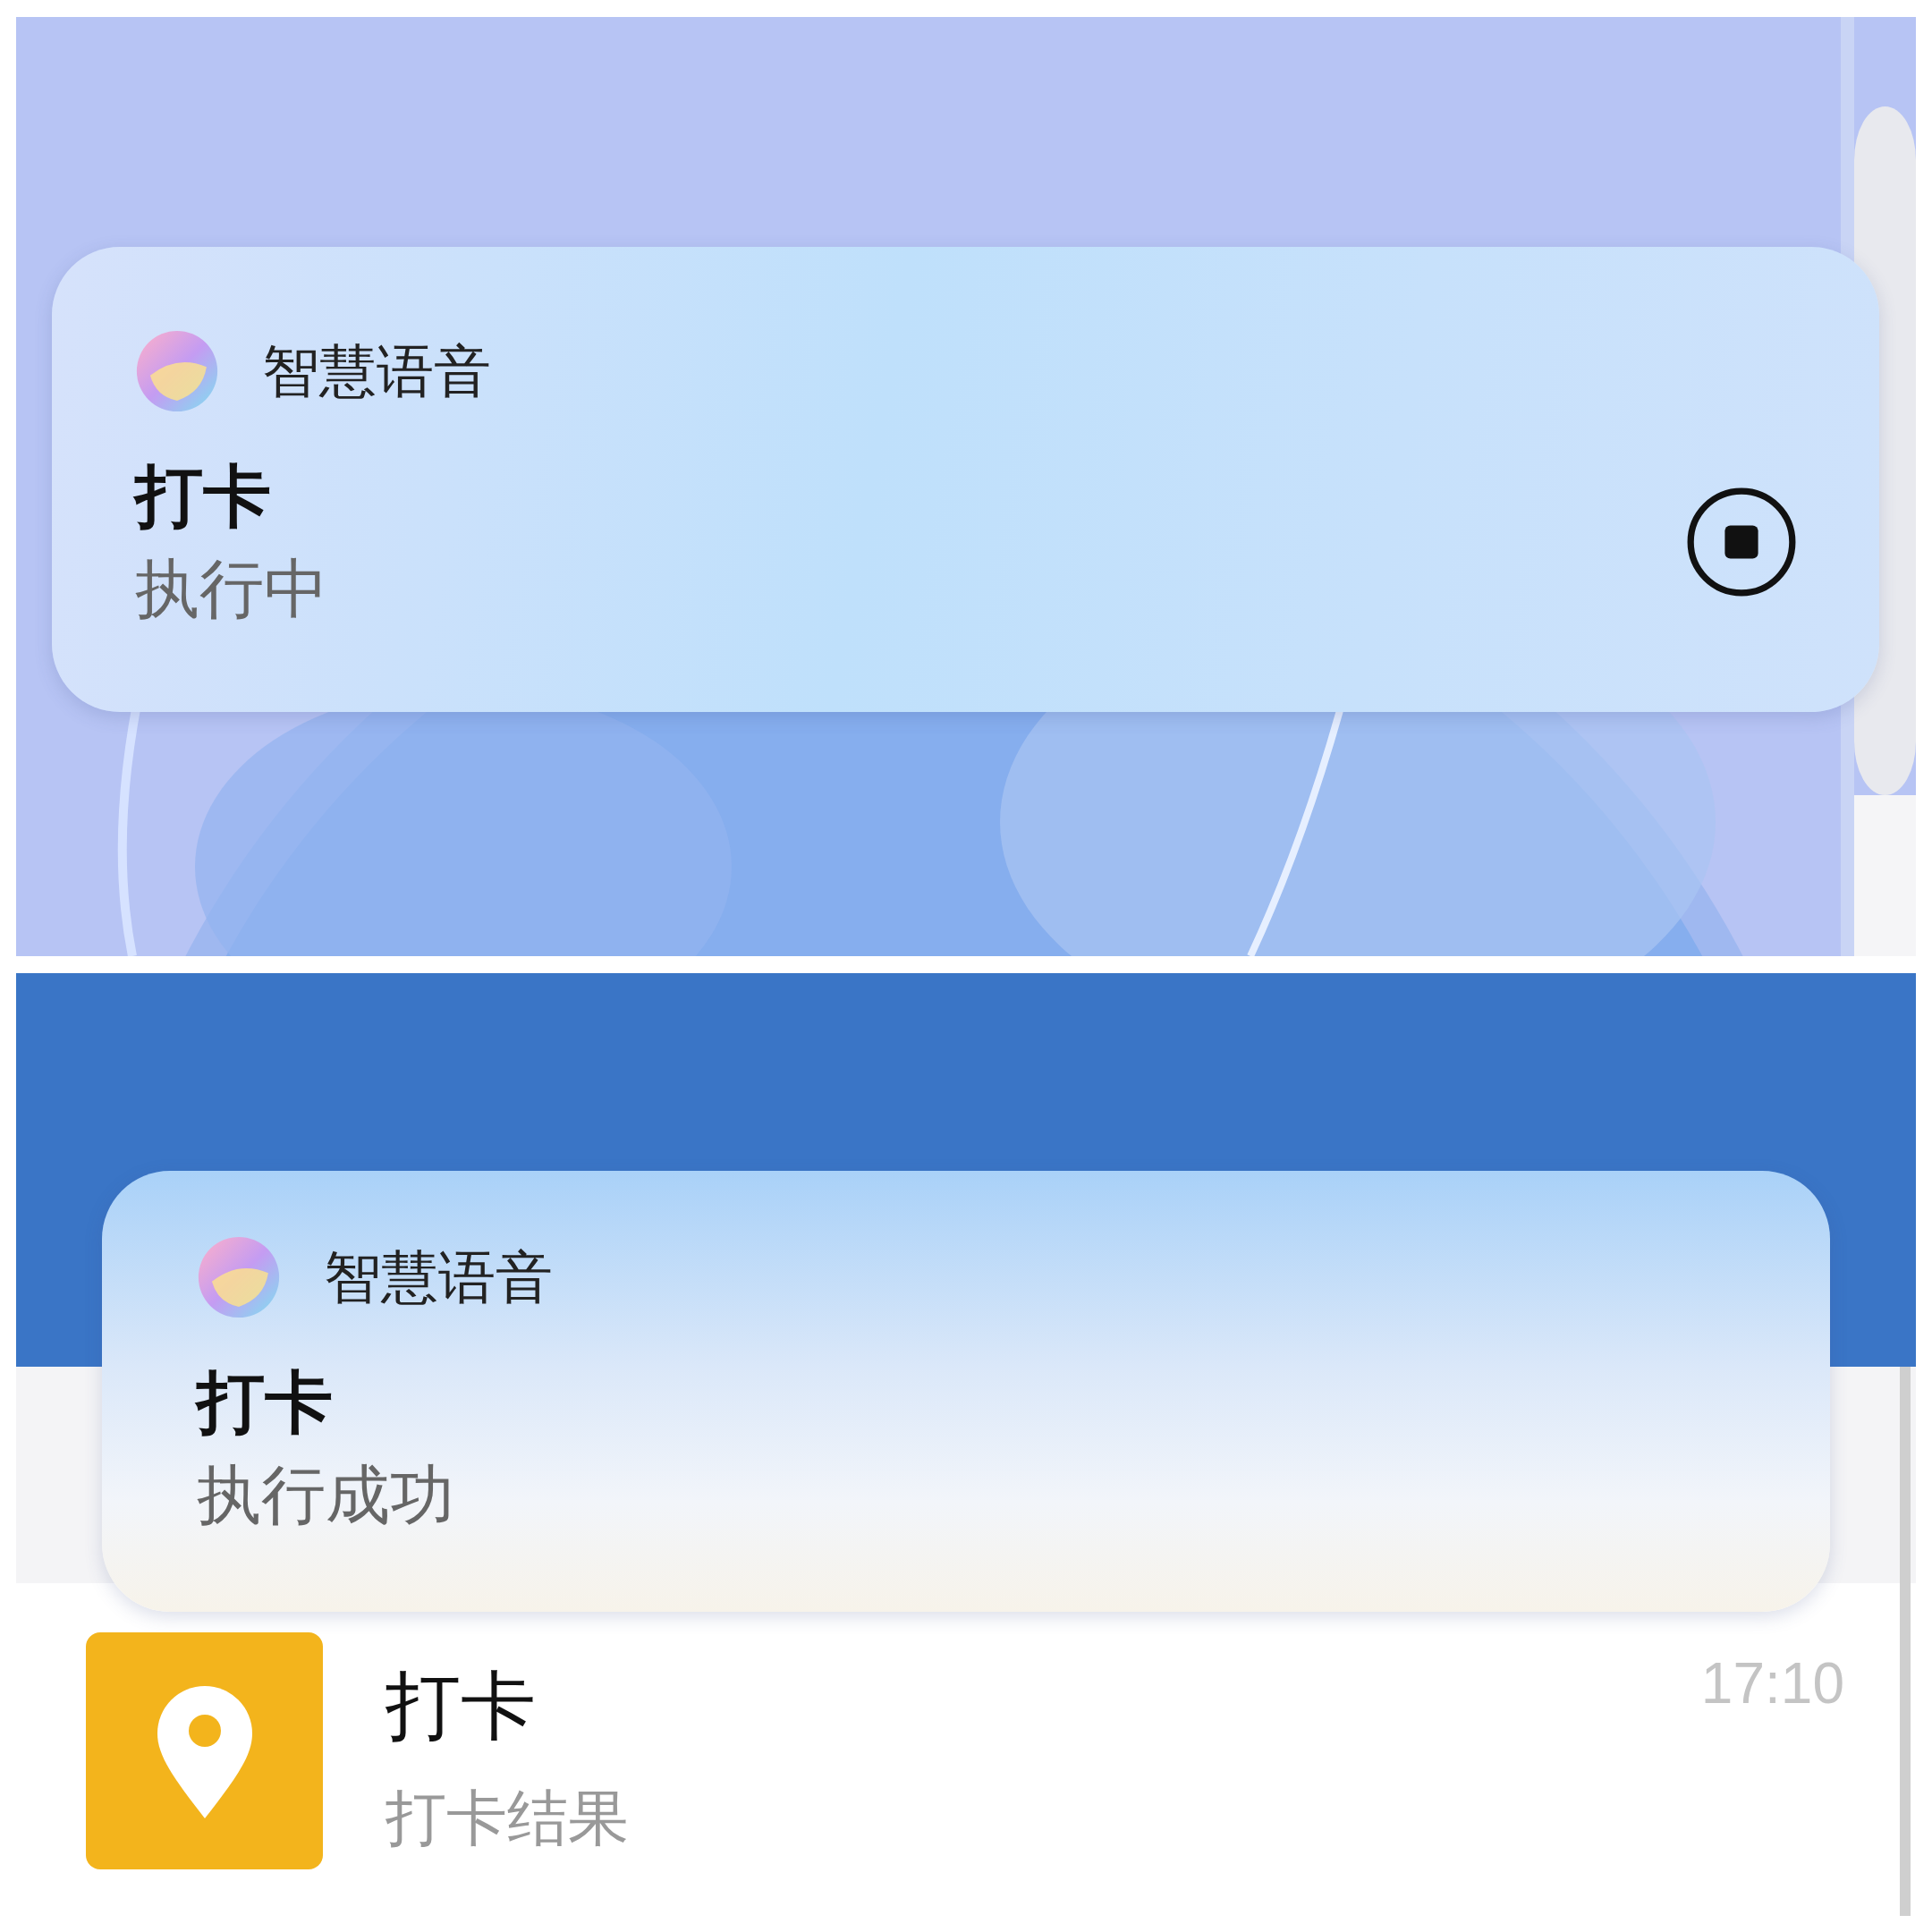 This screenshot has width=1932, height=1932. What do you see at coordinates (1741, 541) in the screenshot?
I see `stop-icon` at bounding box center [1741, 541].